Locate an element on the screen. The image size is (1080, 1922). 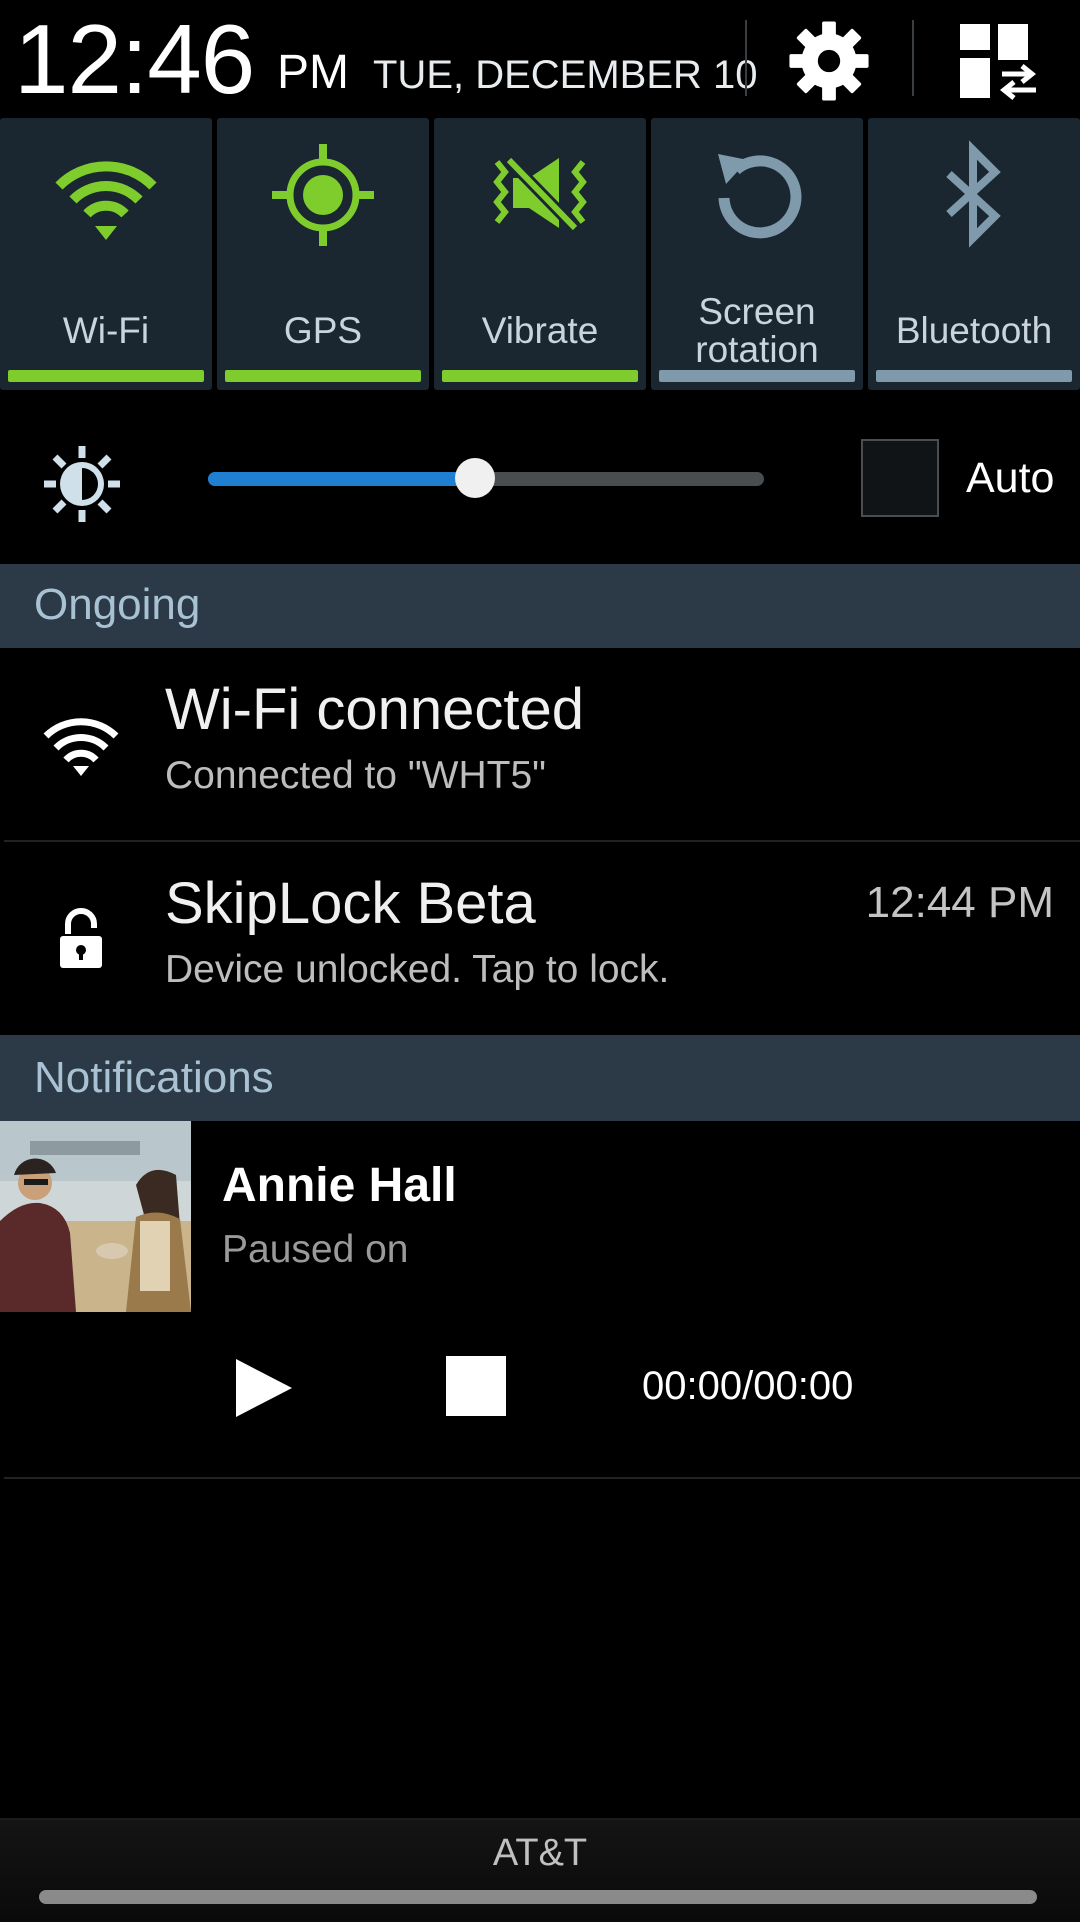
settings-gear-icon is located at coordinates (829, 61).